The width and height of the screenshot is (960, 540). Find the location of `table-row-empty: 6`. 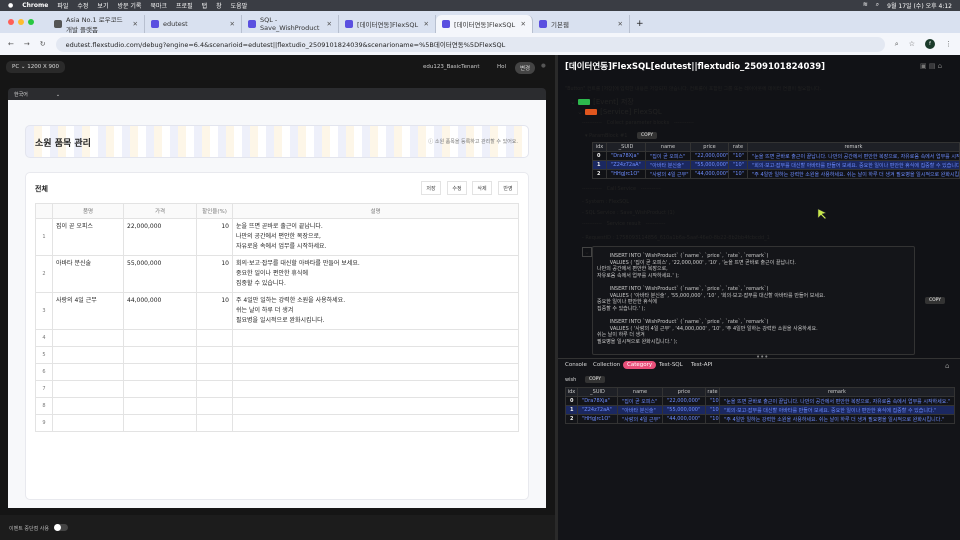

table-row-empty: 6 is located at coordinates (277, 372).